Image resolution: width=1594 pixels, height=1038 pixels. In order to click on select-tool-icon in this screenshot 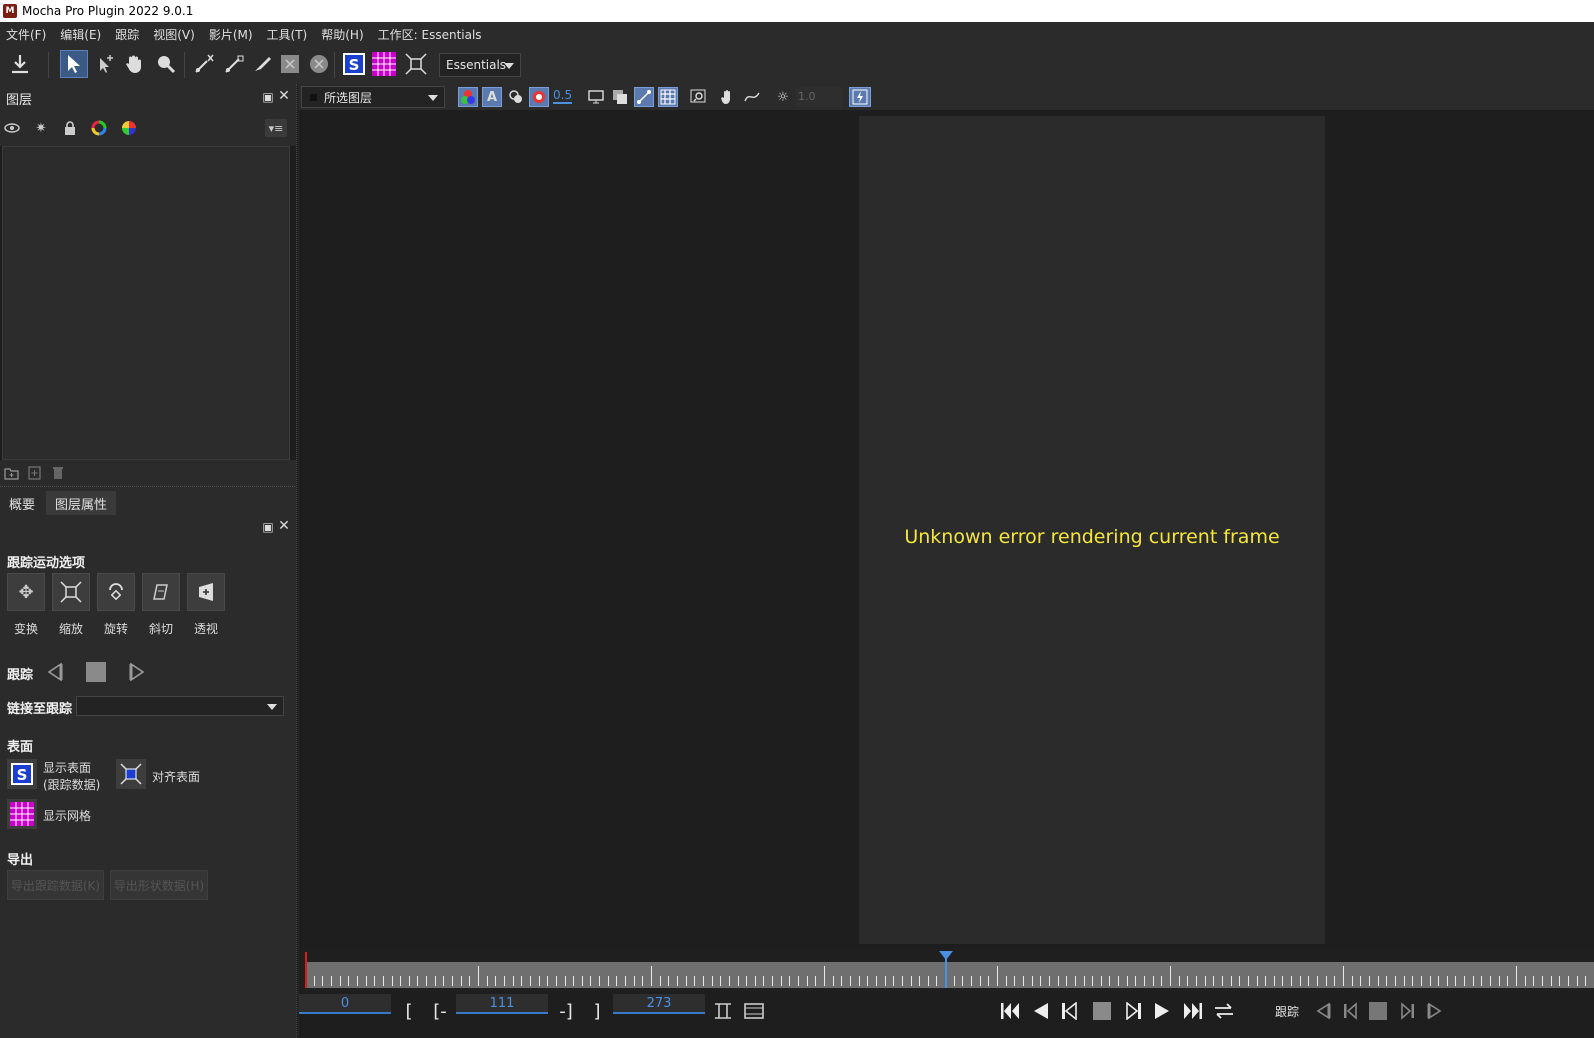, I will do `click(74, 64)`.